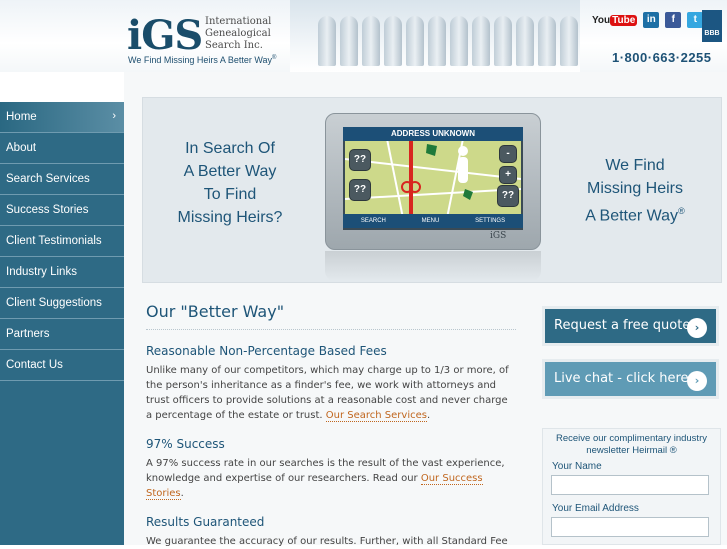 Image resolution: width=727 pixels, height=549 pixels. What do you see at coordinates (508, 154) in the screenshot?
I see `gps-zoom-out-button: -` at bounding box center [508, 154].